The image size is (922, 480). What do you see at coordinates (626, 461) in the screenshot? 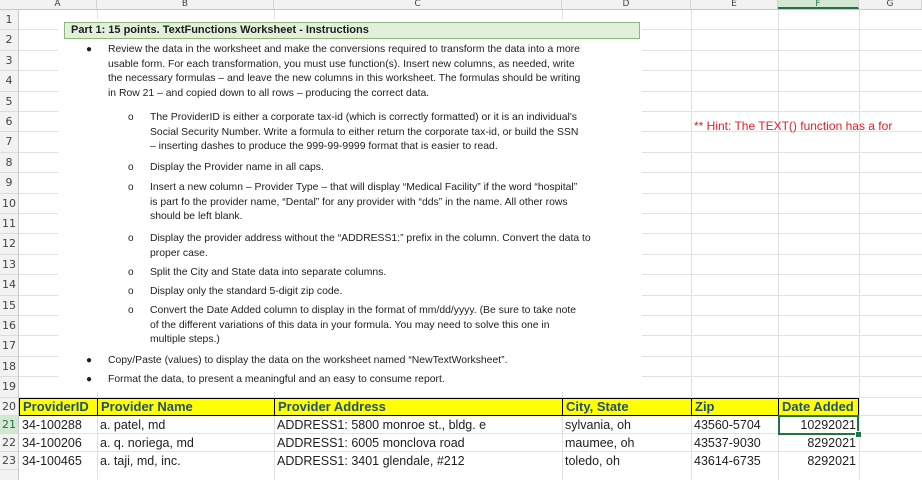
I see `city-state-cell: toledo, oh` at bounding box center [626, 461].